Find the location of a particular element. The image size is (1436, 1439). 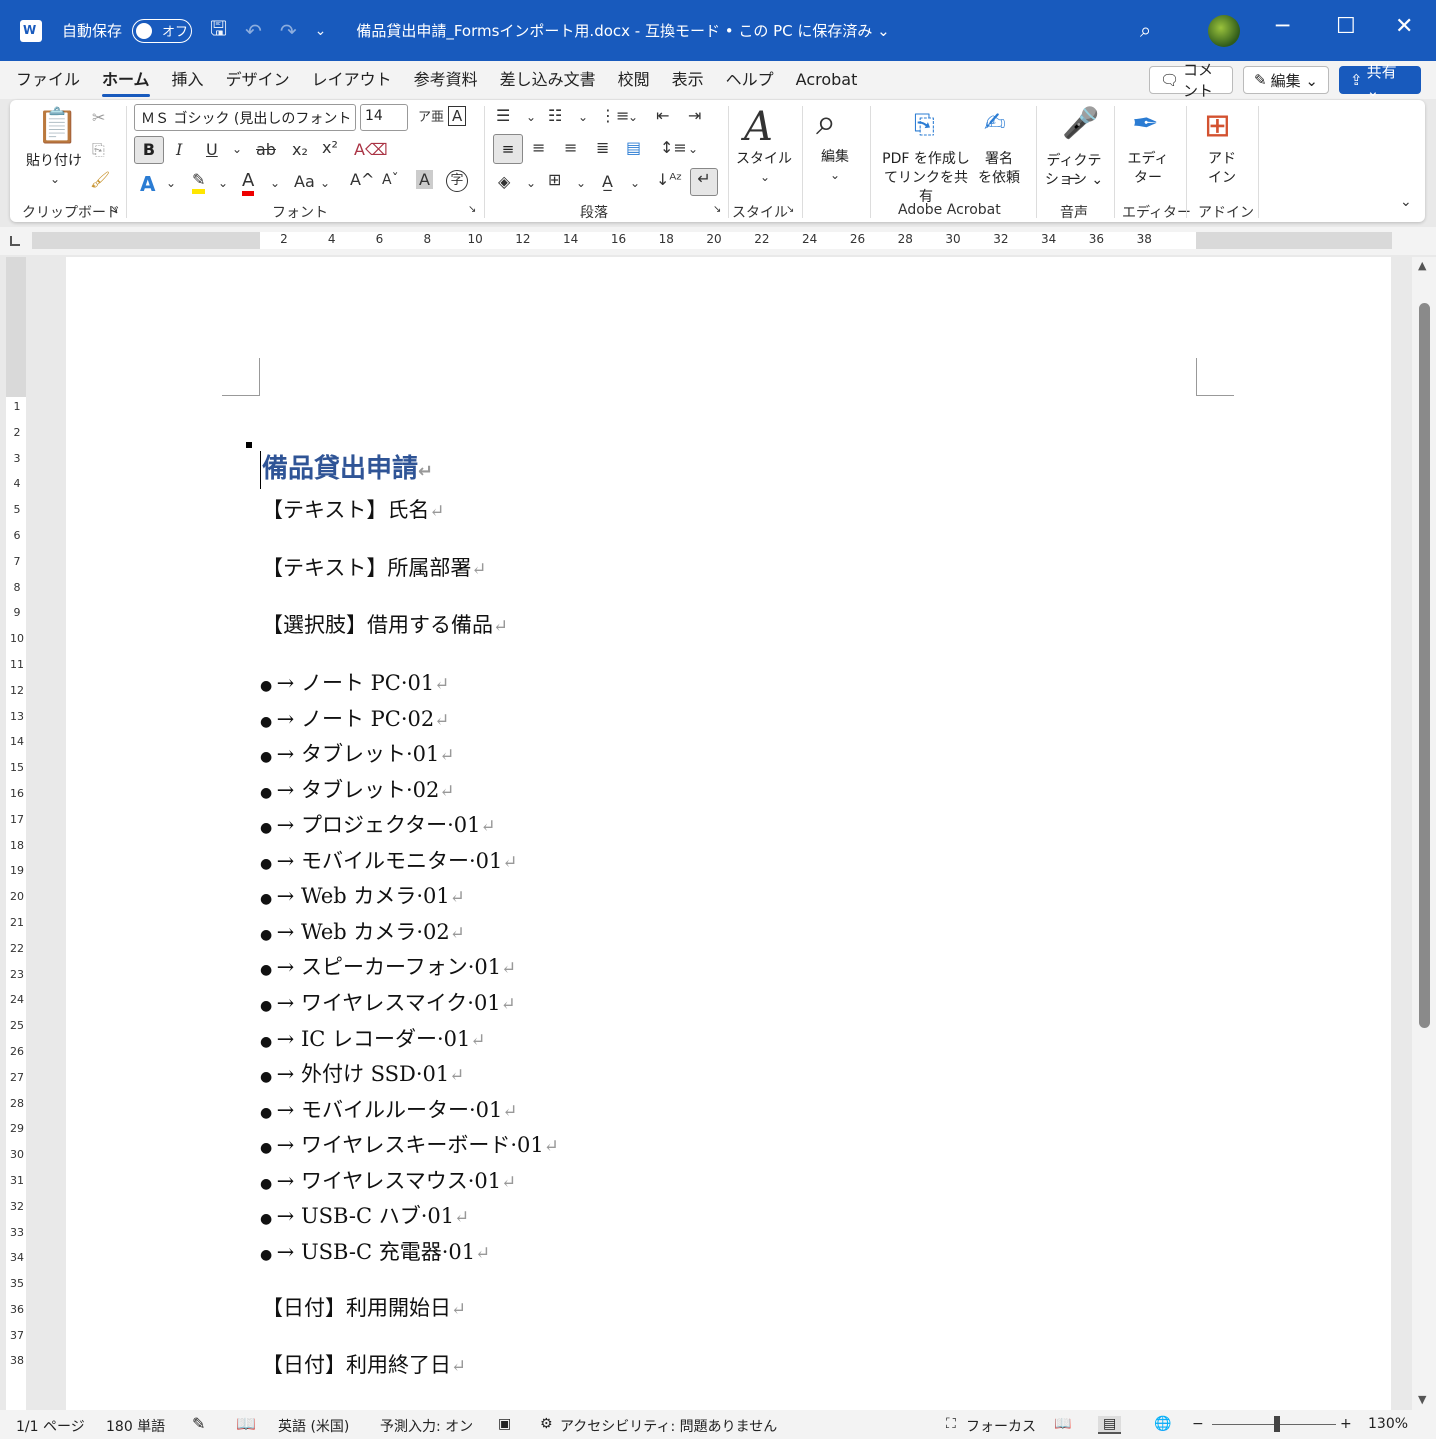

tab-insert: 挿入 is located at coordinates (188, 80).